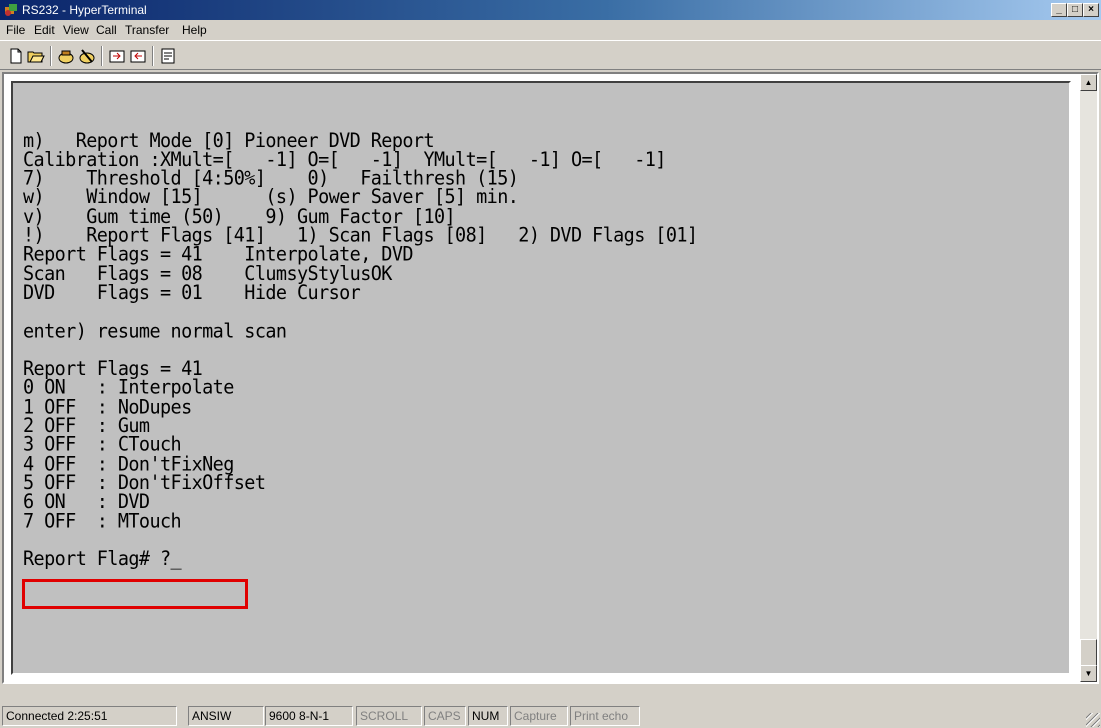 This screenshot has height=728, width=1101. What do you see at coordinates (135, 594) in the screenshot?
I see `dvd-flag-highlight` at bounding box center [135, 594].